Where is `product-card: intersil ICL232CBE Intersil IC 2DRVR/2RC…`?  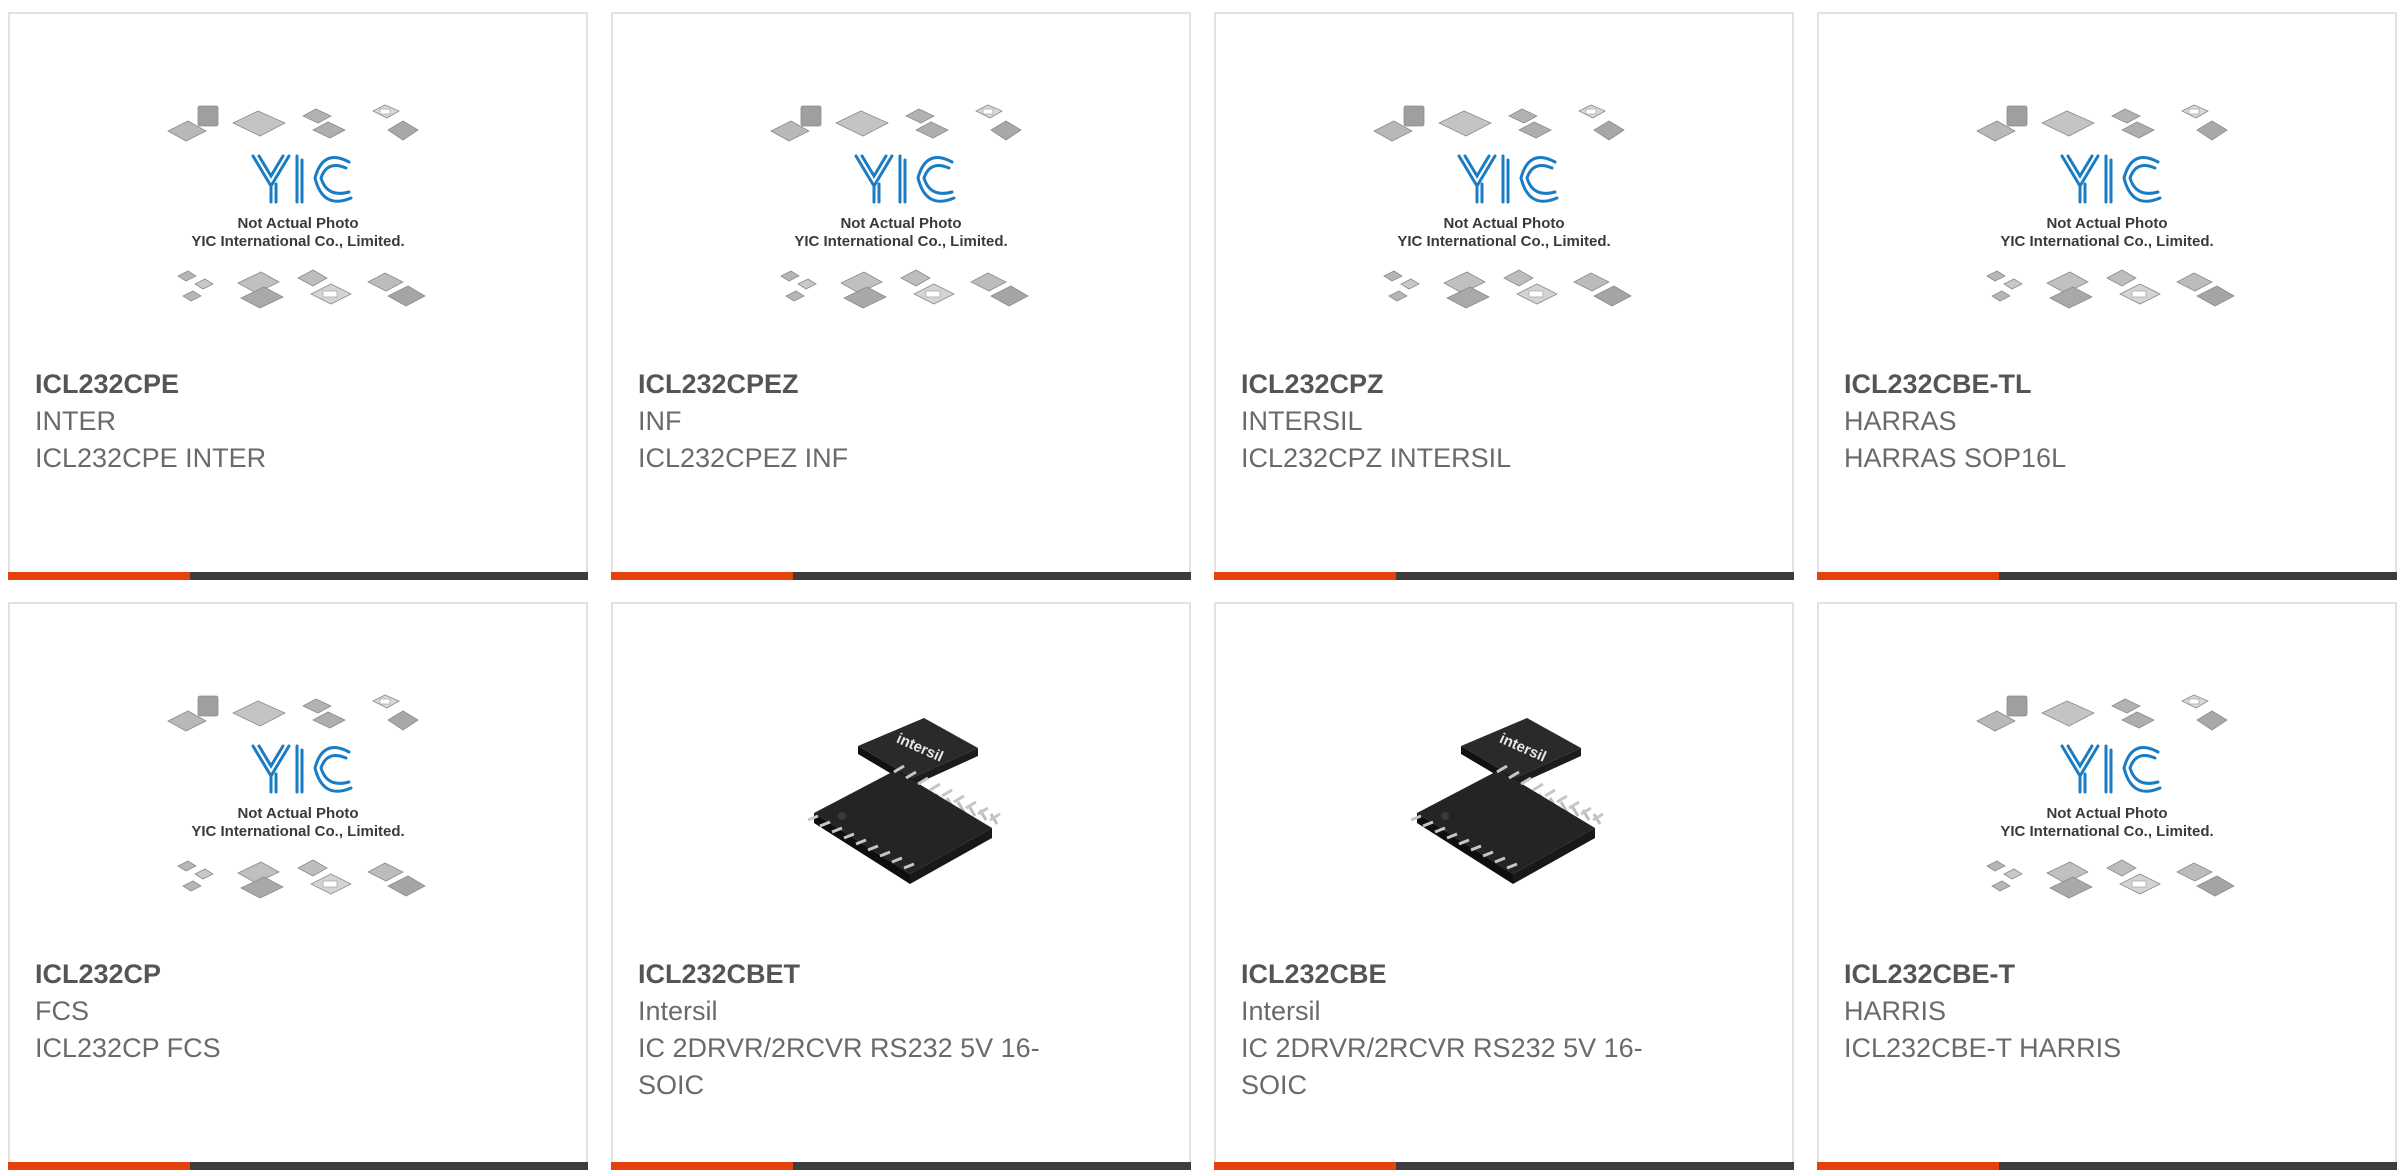 product-card: intersil ICL232CBE Intersil IC 2DRVR/2RC… is located at coordinates (1504, 886).